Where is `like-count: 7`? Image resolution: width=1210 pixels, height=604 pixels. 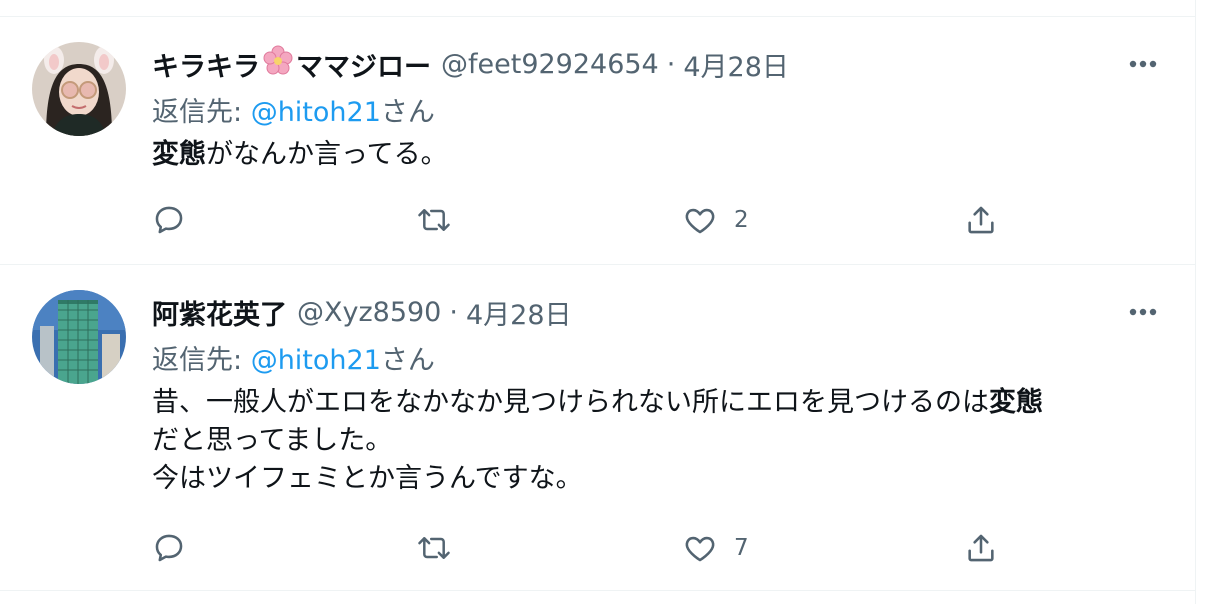
like-count: 7 is located at coordinates (741, 548).